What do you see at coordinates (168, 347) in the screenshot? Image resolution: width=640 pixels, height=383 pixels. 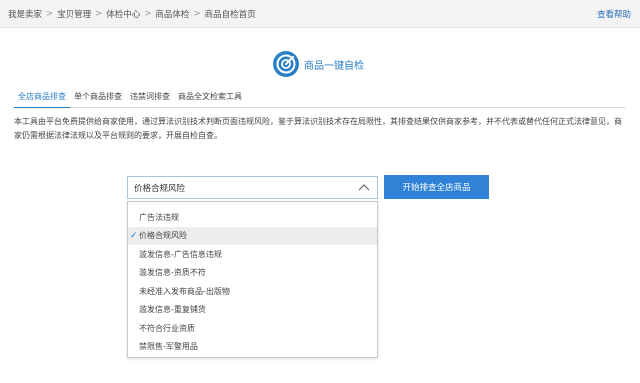 I see `option-label: 禁限售-军警用品` at bounding box center [168, 347].